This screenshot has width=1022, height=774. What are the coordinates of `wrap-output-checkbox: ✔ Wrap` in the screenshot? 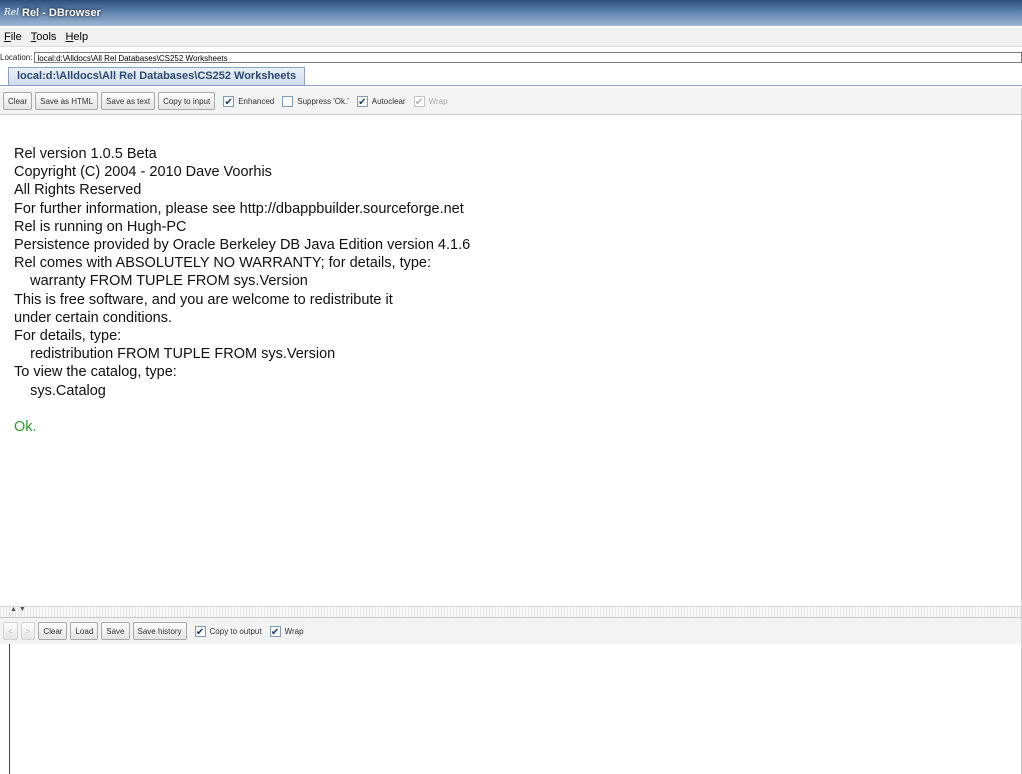 It's located at (430, 101).